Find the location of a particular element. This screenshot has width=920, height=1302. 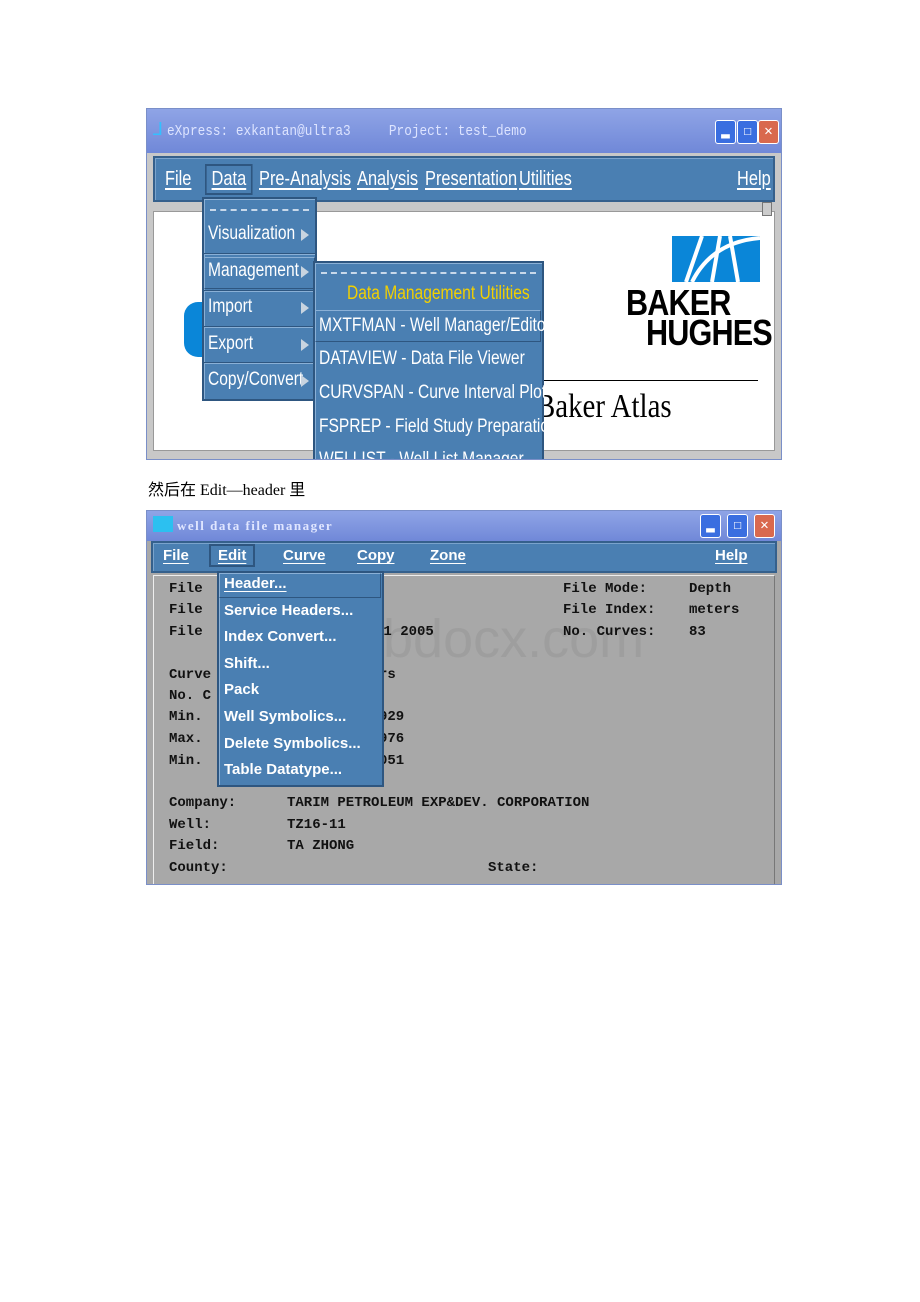

menu-item-import: Import is located at coordinates (230, 307).